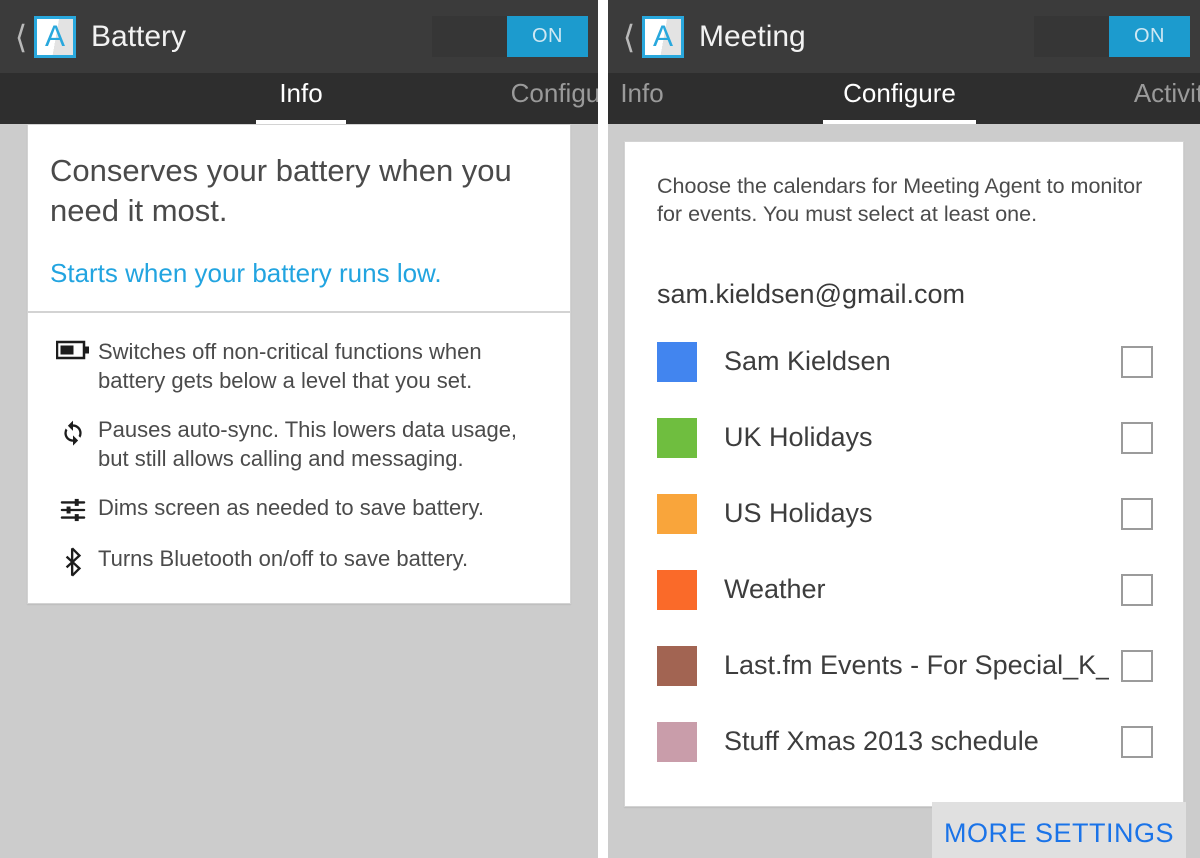 The width and height of the screenshot is (1200, 858). What do you see at coordinates (905, 362) in the screenshot?
I see `list-item: Sam Kieldsen` at bounding box center [905, 362].